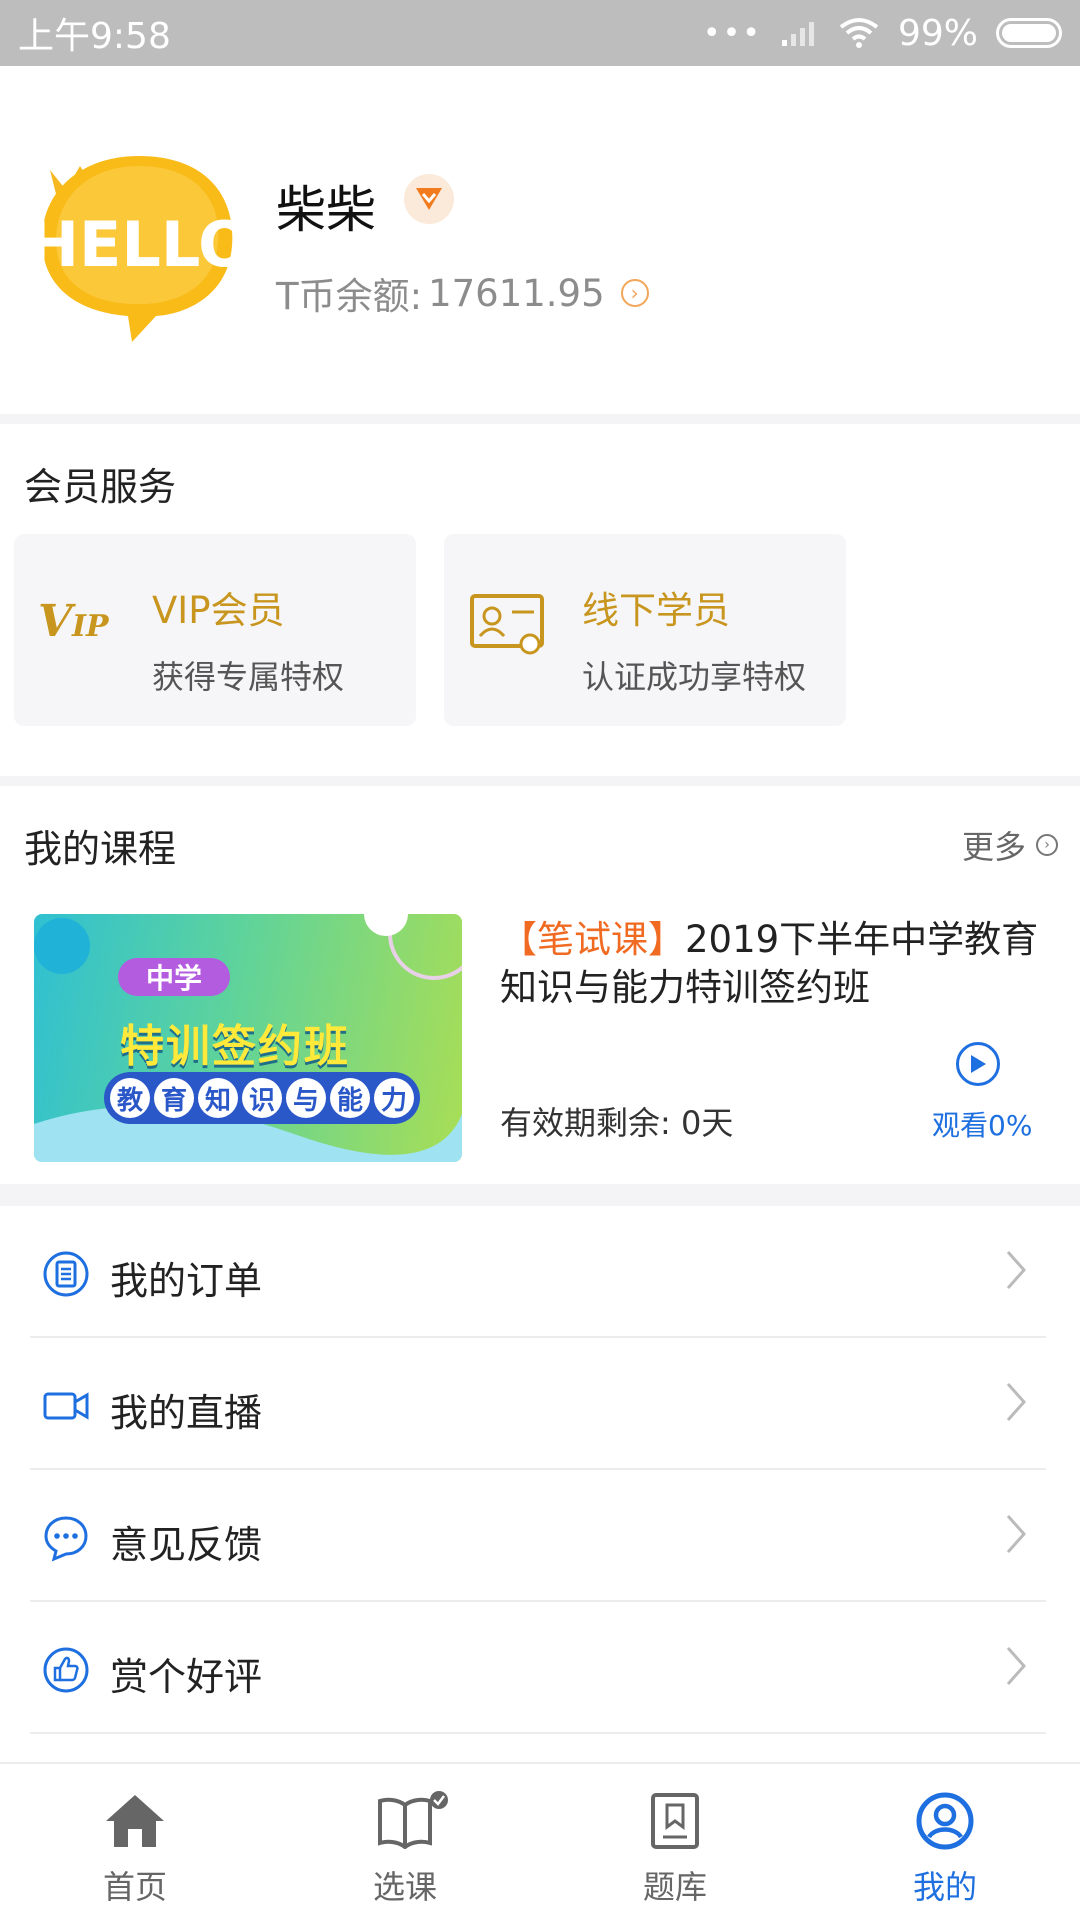  I want to click on banner-sub-char: 能, so click(350, 1098).